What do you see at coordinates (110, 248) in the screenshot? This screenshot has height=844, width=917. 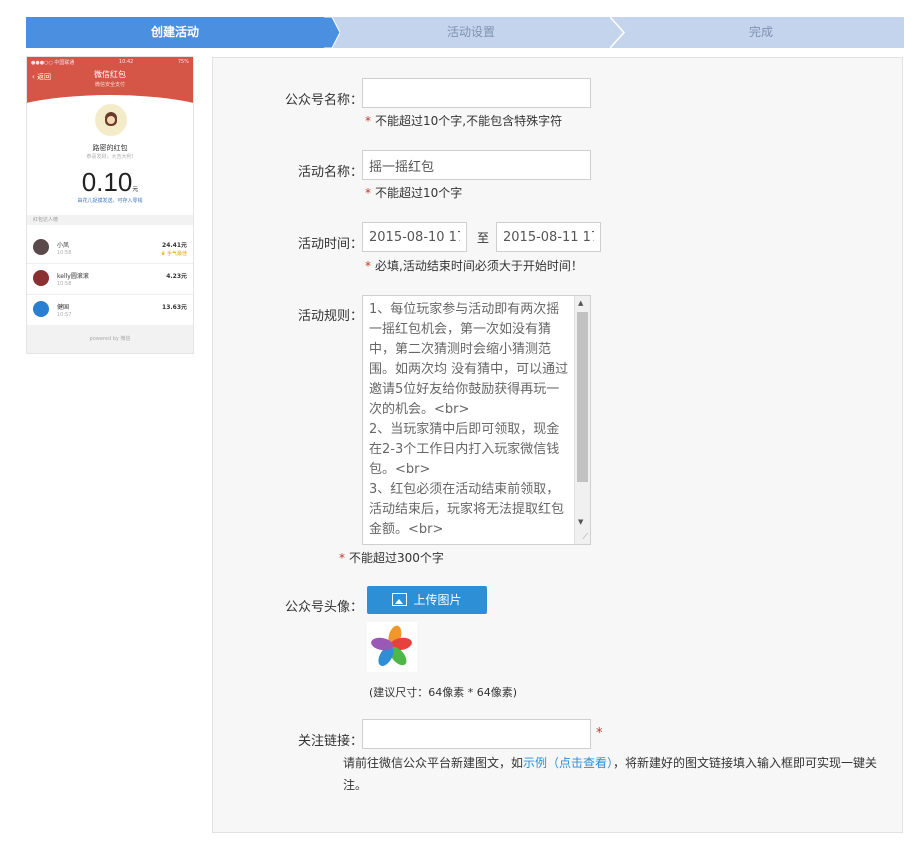 I see `preview-list-item: 小凤 10:58 24.41元 ♛ 手气最佳` at bounding box center [110, 248].